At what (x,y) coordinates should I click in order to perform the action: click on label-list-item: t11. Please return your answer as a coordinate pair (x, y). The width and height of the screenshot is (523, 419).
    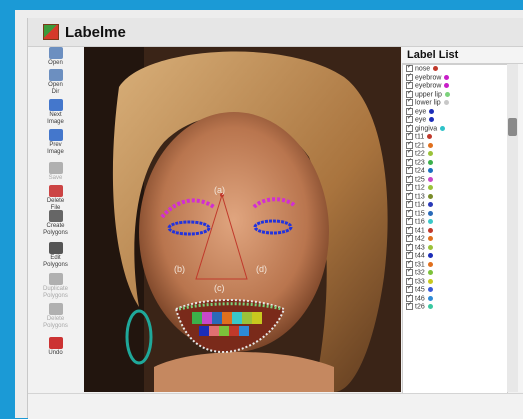
    Looking at the image, I should click on (455, 136).